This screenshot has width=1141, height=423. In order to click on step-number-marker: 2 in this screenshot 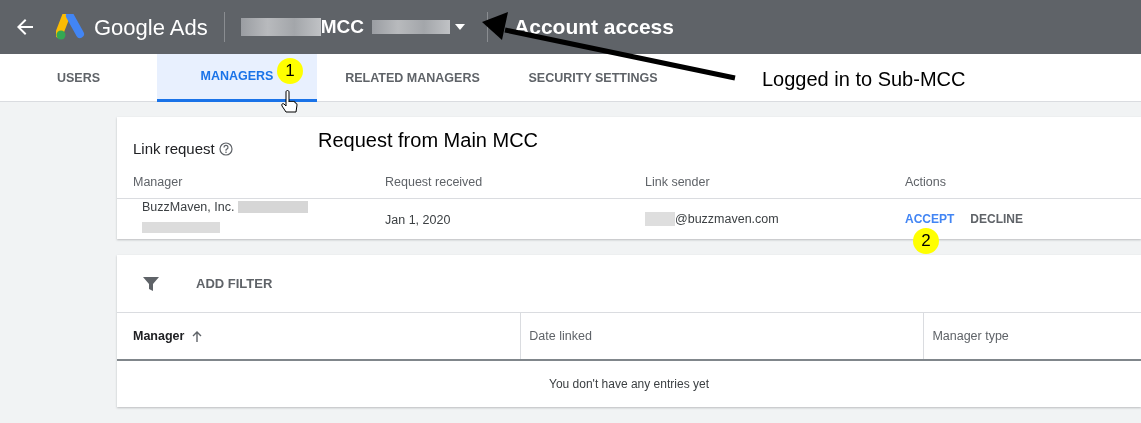, I will do `click(926, 241)`.